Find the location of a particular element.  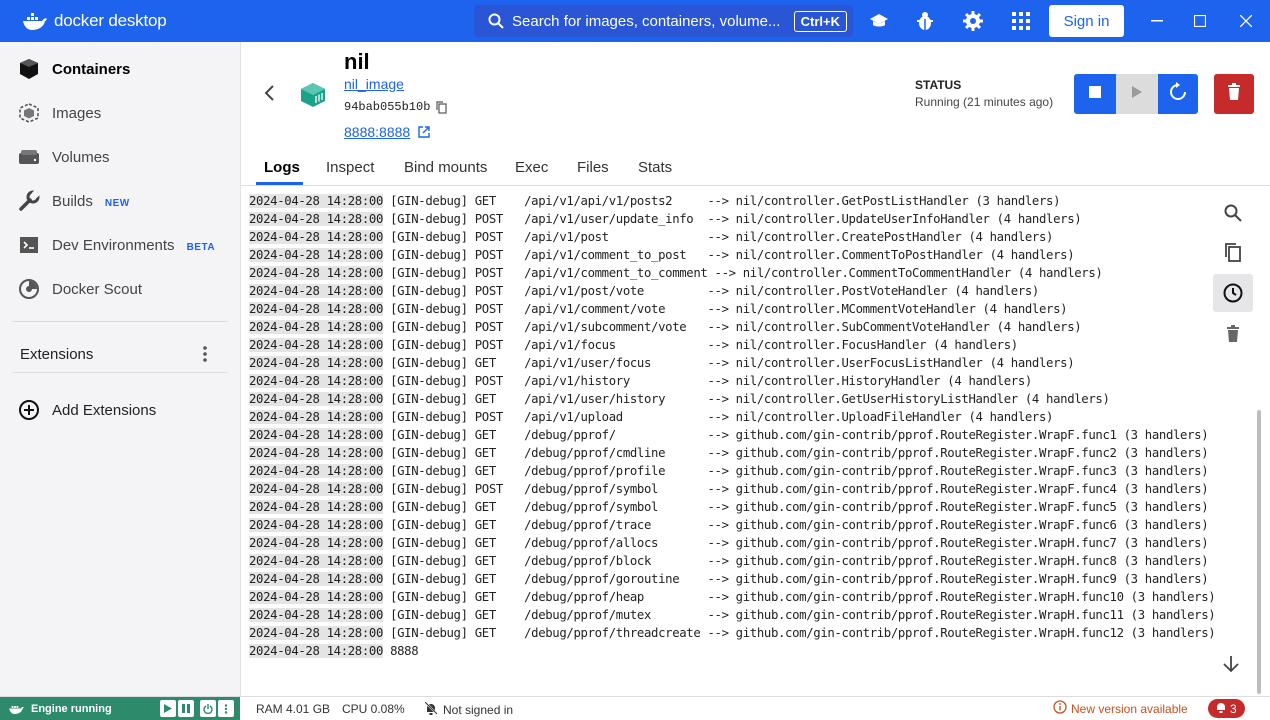

engine-more-icon is located at coordinates (226, 708).